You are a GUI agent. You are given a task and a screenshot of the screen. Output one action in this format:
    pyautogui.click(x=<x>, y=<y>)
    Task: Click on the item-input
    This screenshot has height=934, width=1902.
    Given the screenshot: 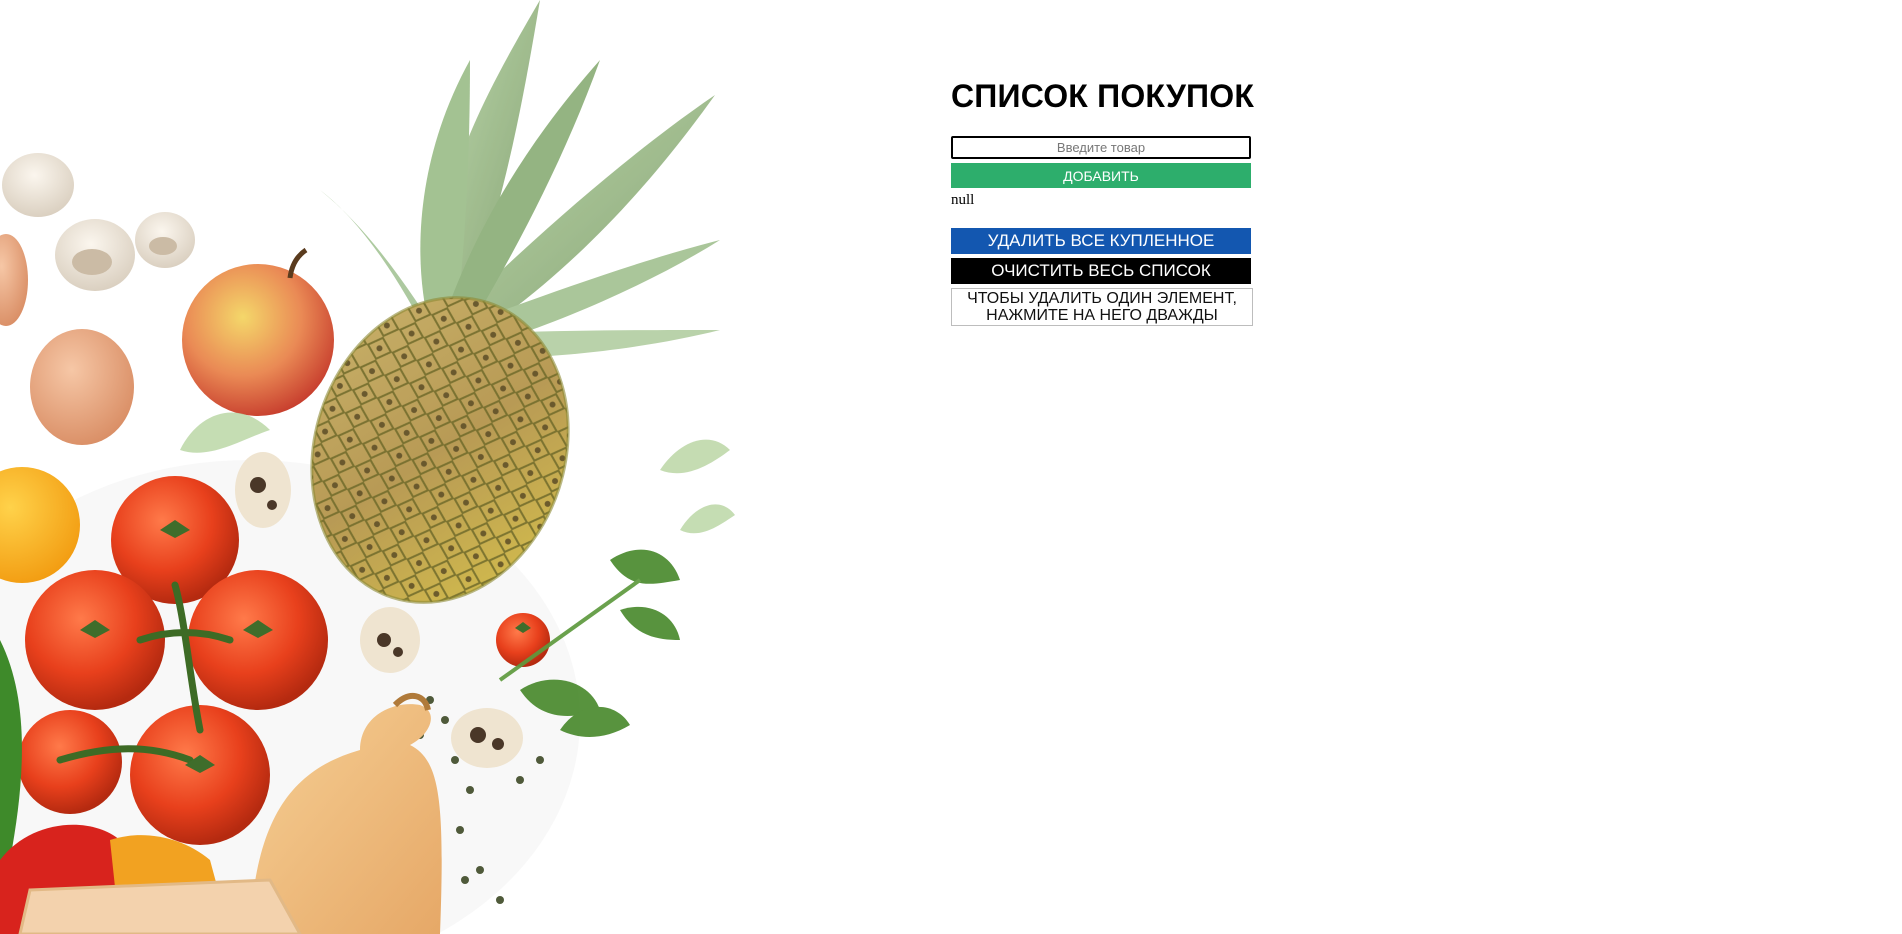 What is the action you would take?
    pyautogui.click(x=1101, y=147)
    